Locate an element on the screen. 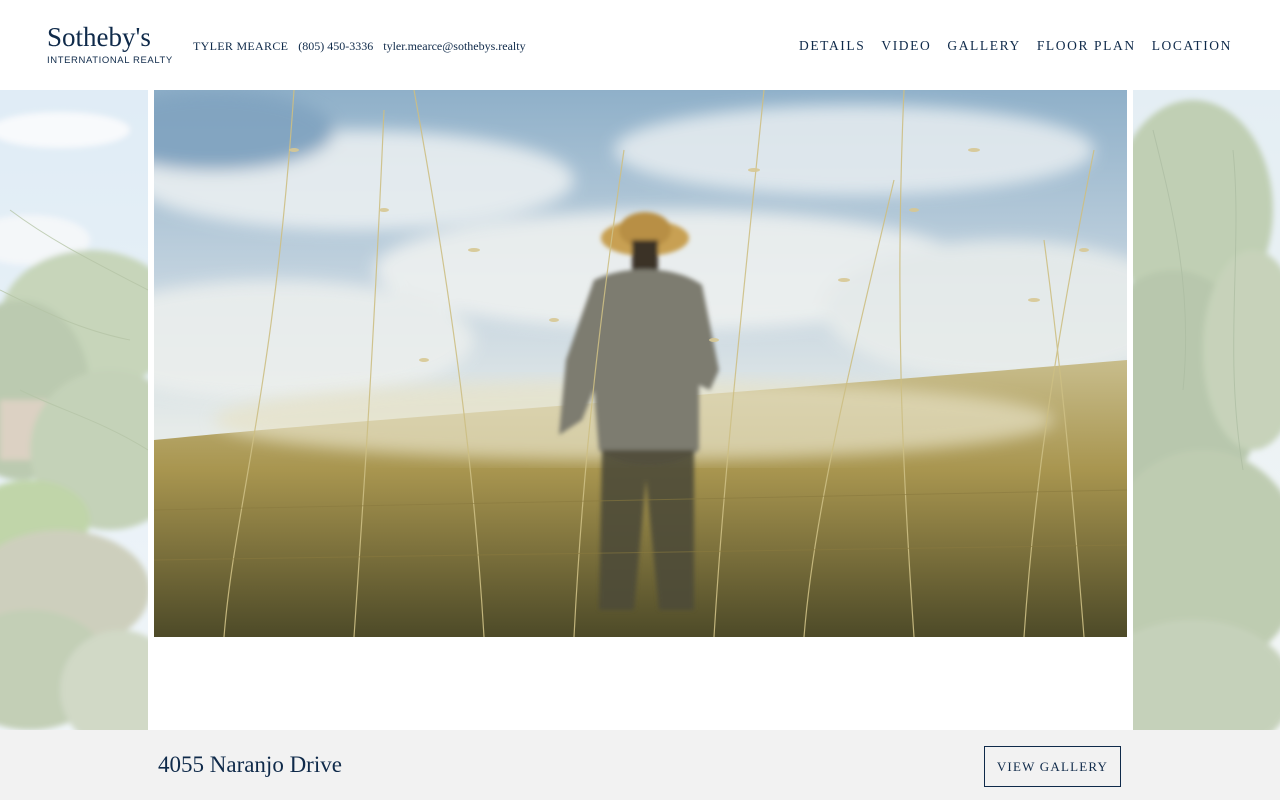  nav-item-gallery: GALLERY is located at coordinates (983, 46).